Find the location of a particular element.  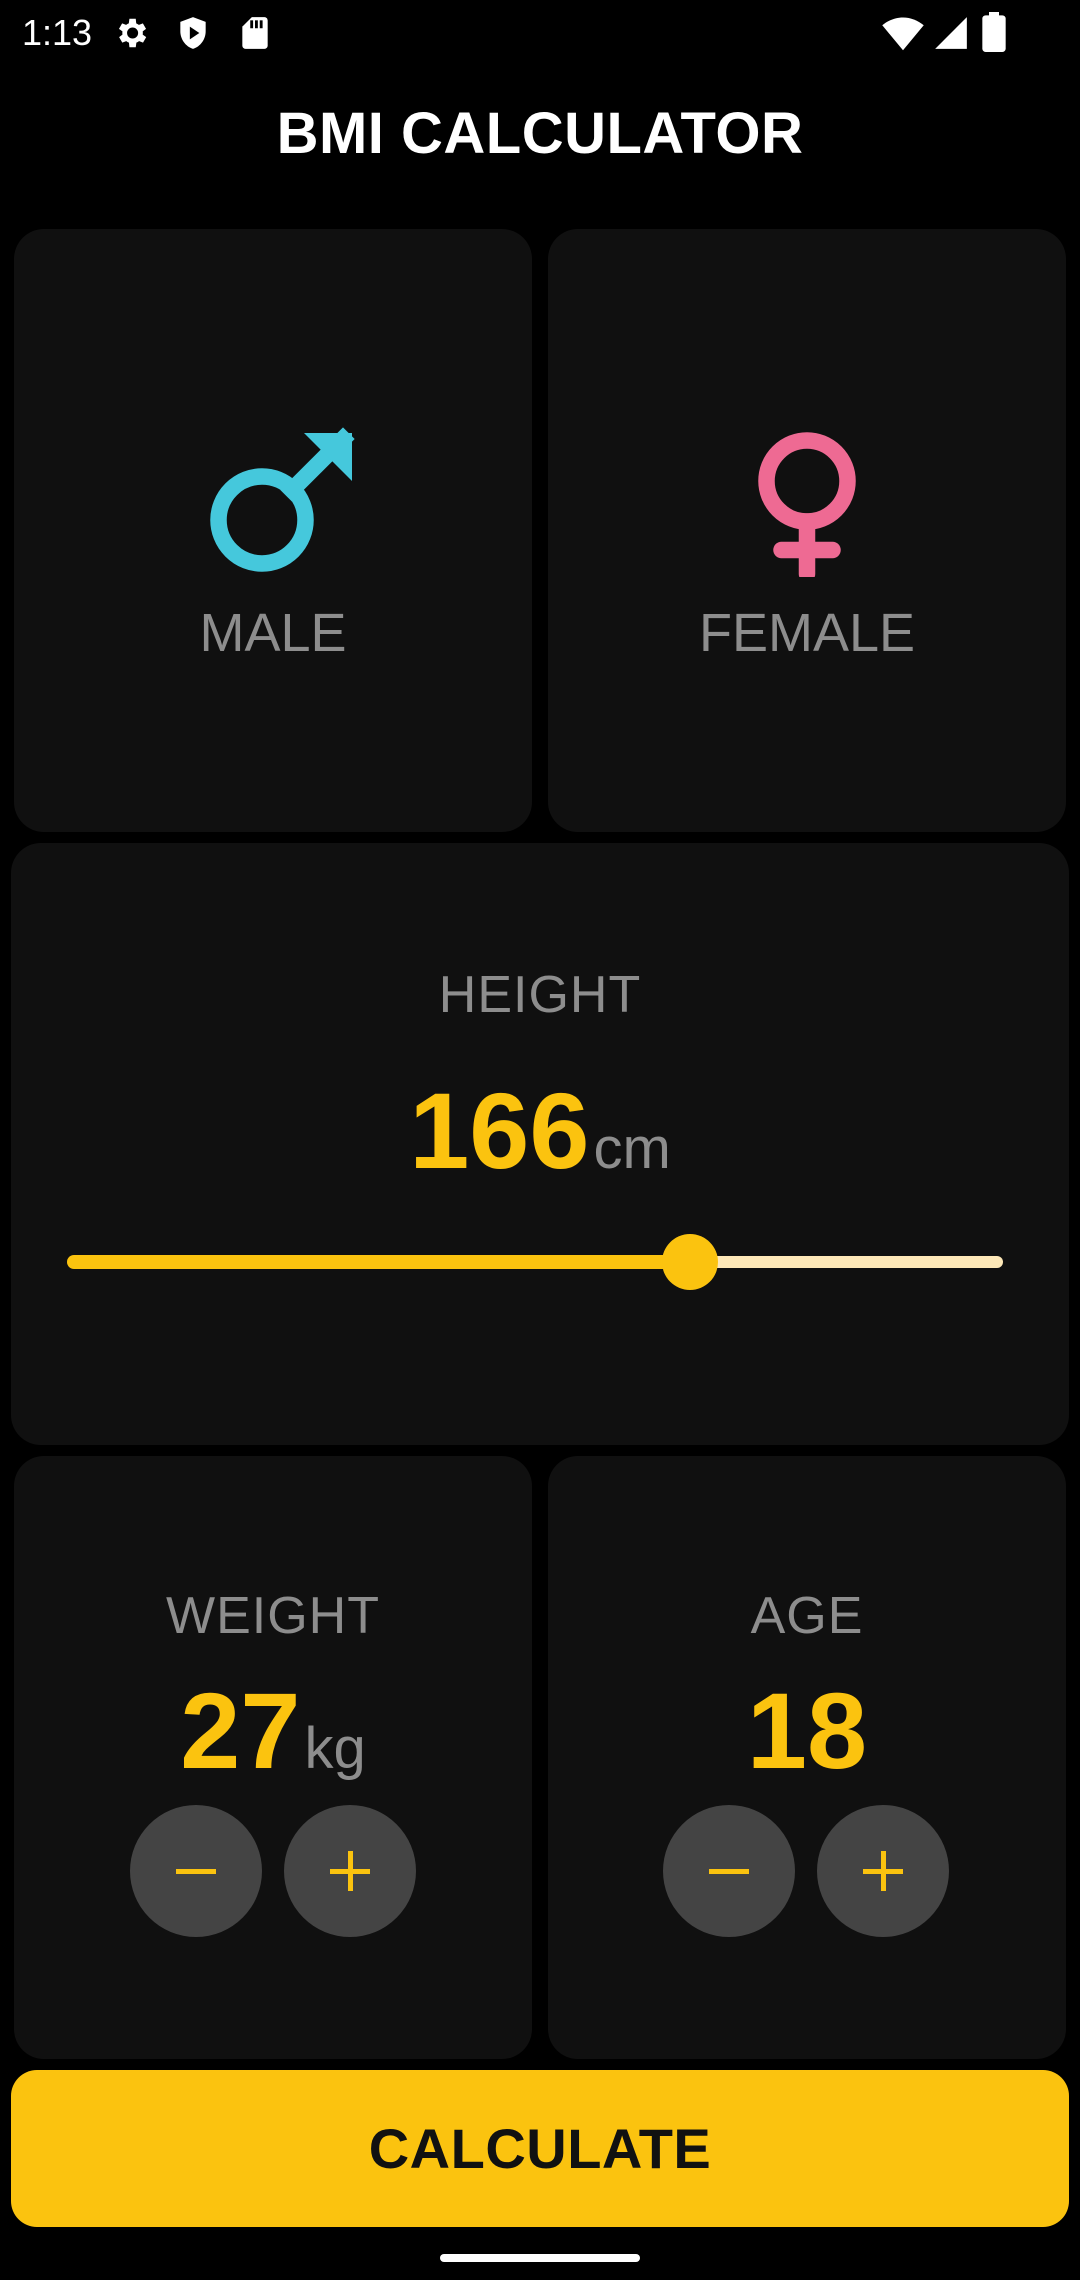

height-unit: cm is located at coordinates (632, 1148).